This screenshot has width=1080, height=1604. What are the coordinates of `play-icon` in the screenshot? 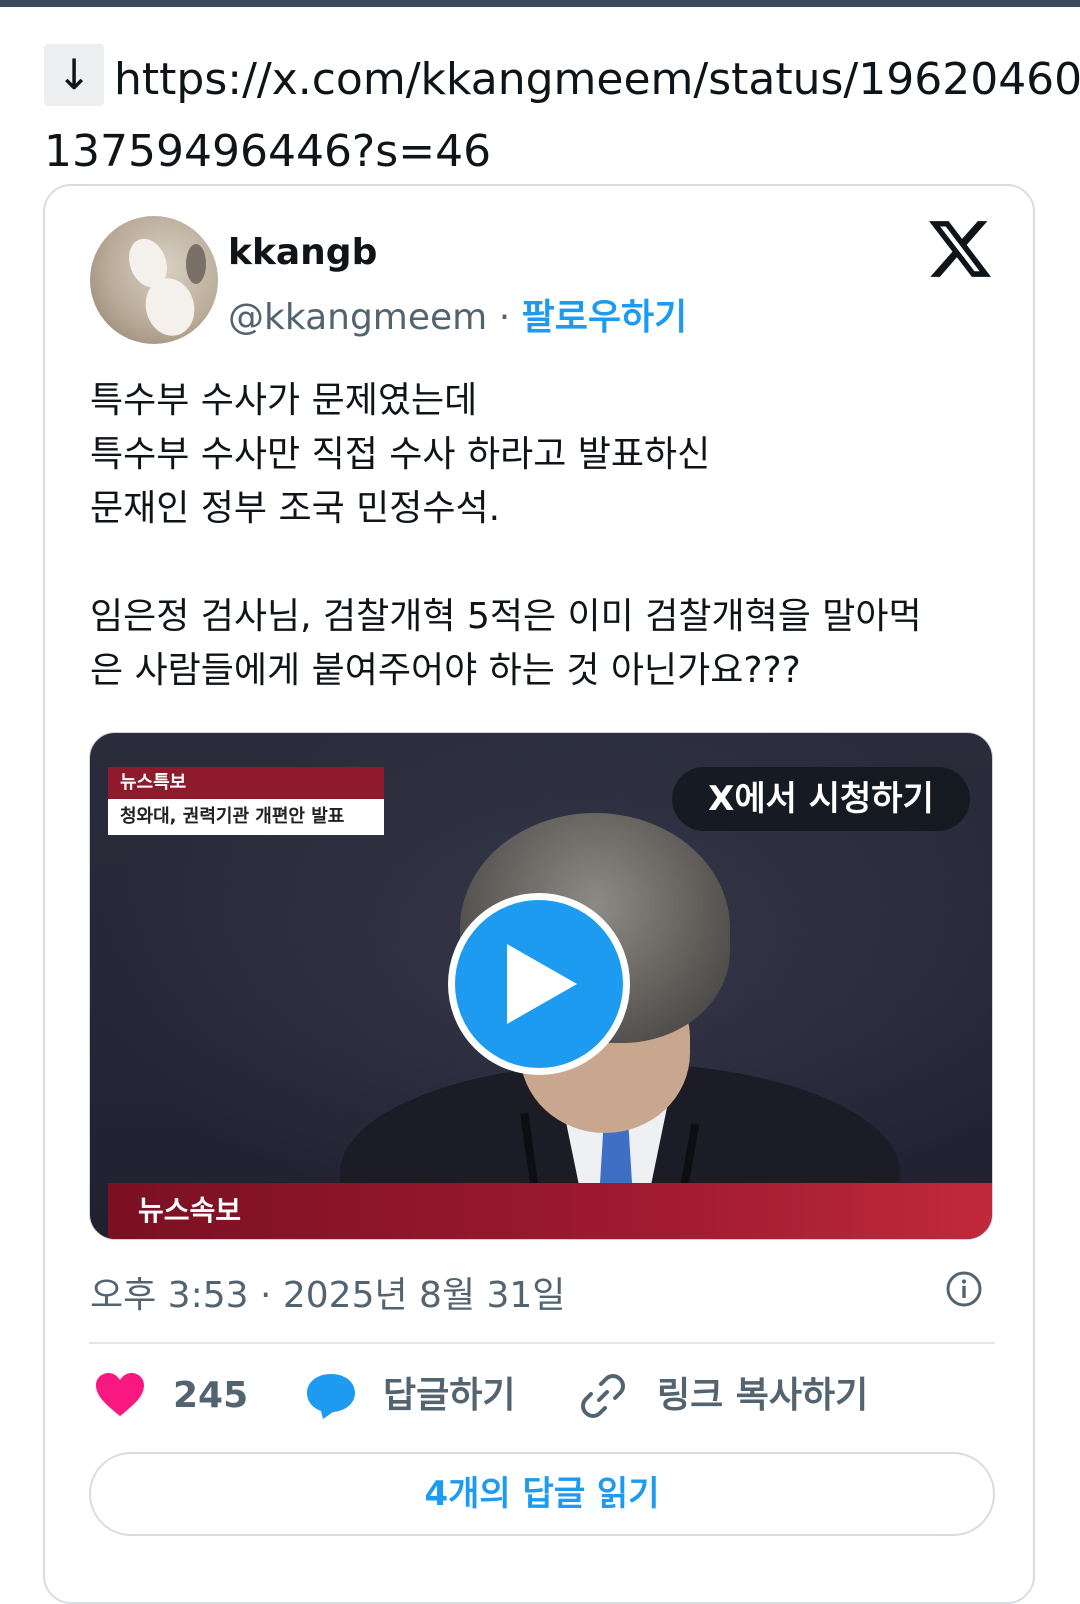 It's located at (542, 984).